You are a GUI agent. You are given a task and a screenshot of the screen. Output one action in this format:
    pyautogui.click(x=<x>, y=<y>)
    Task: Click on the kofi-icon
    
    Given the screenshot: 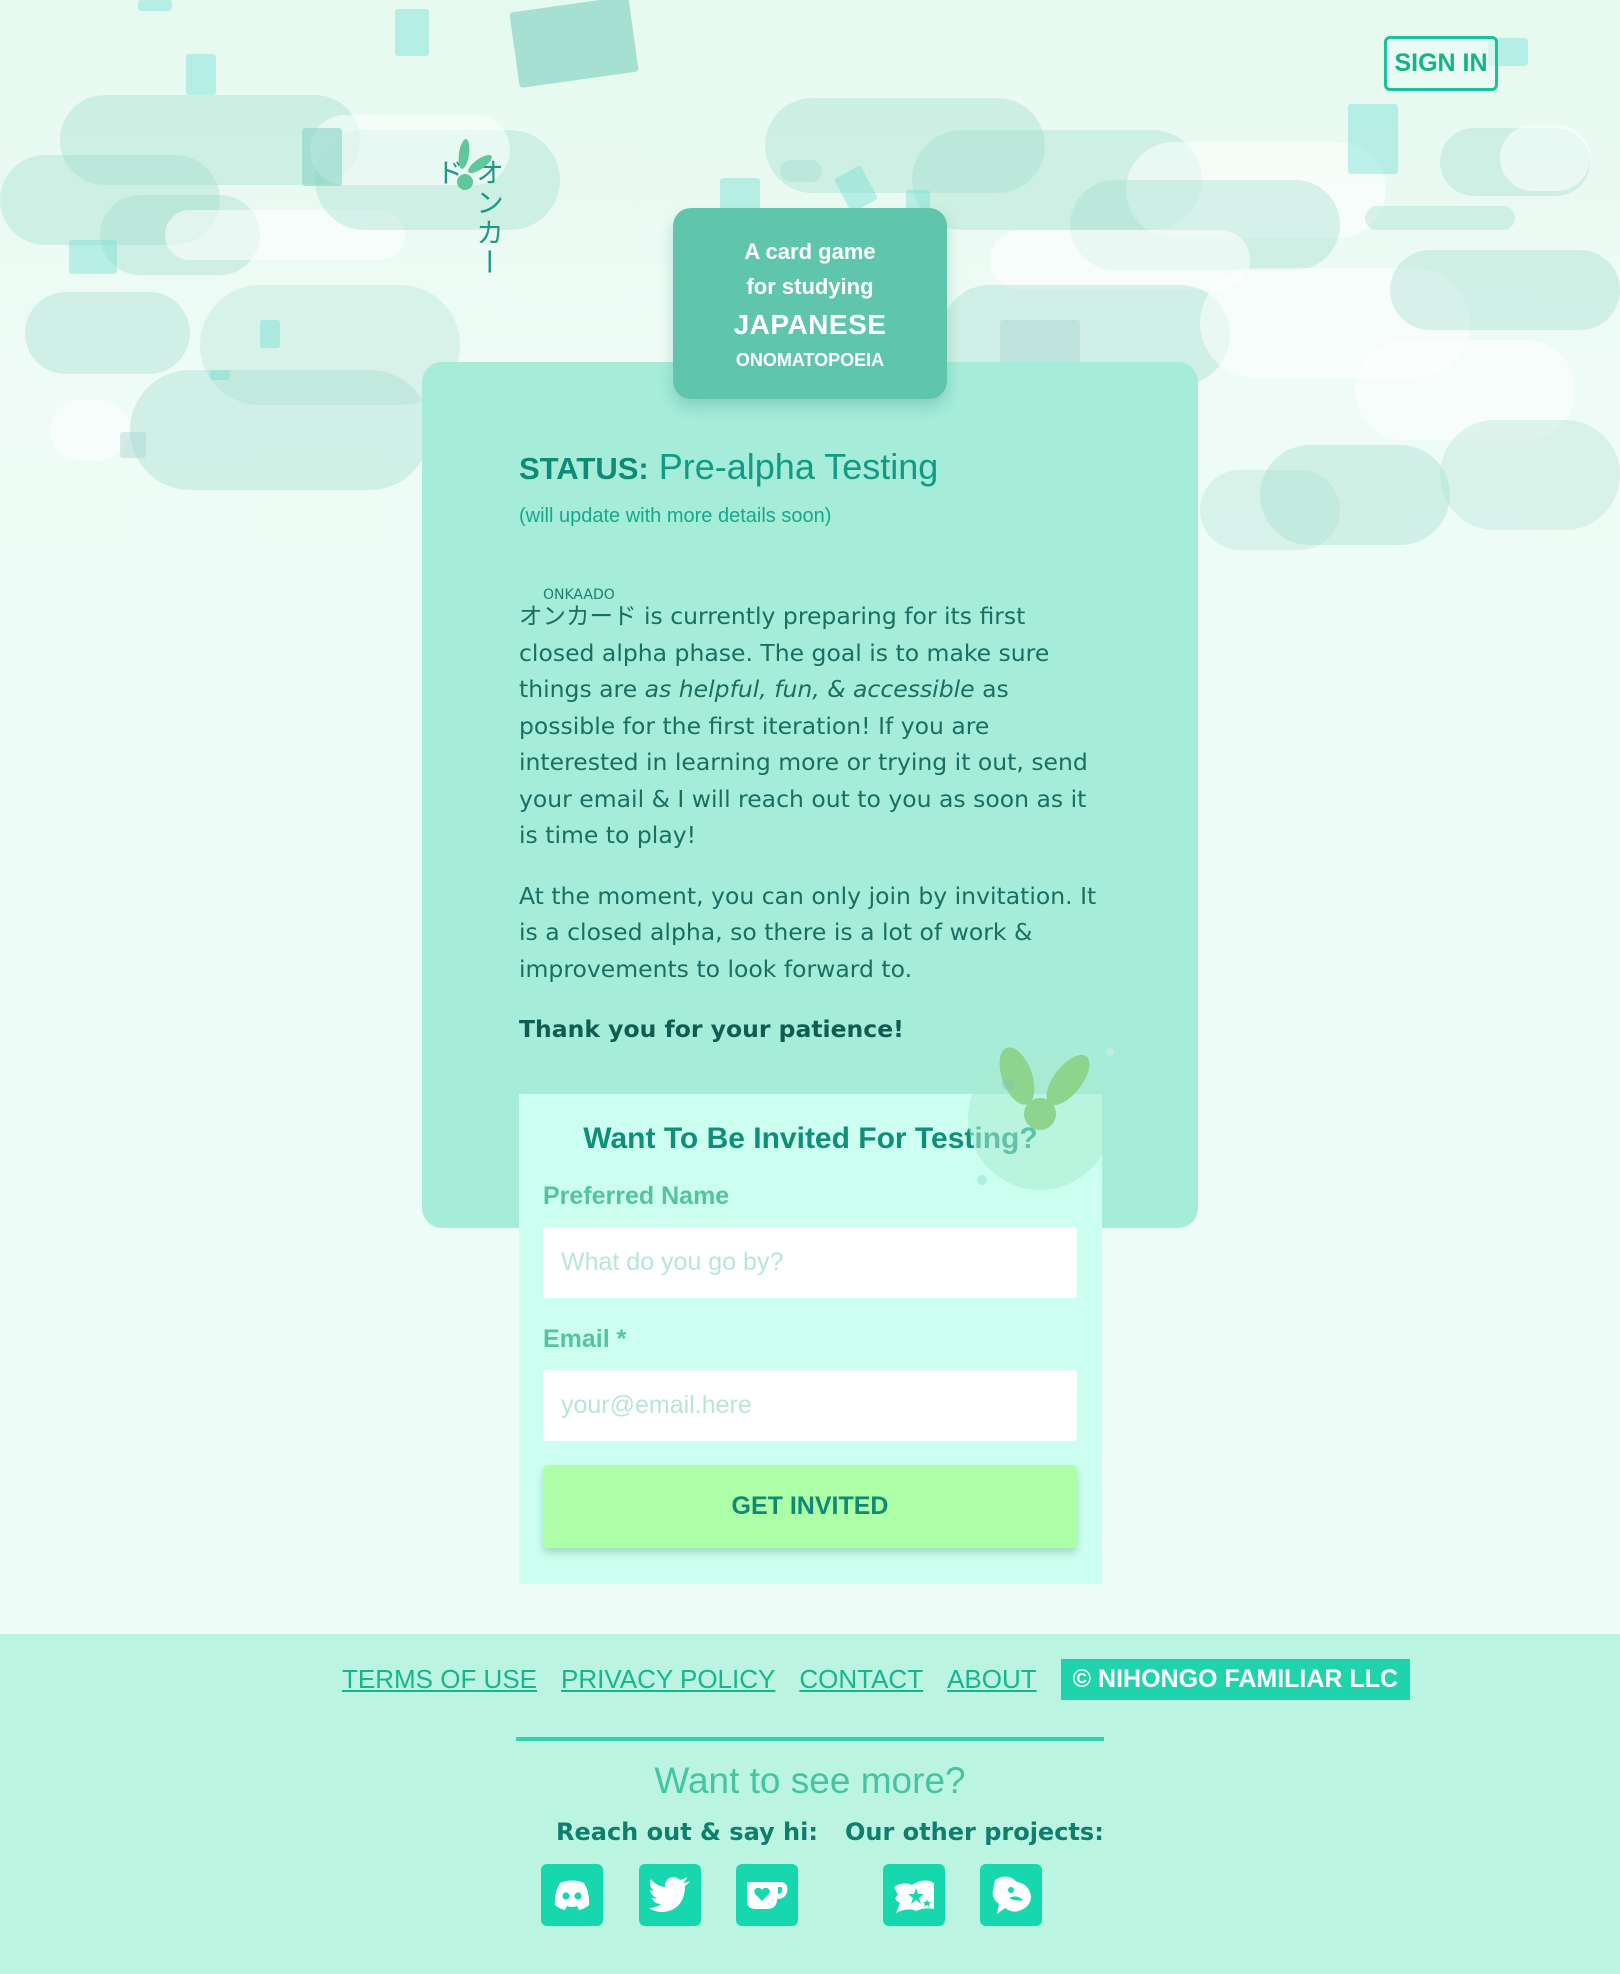 What is the action you would take?
    pyautogui.click(x=767, y=1895)
    